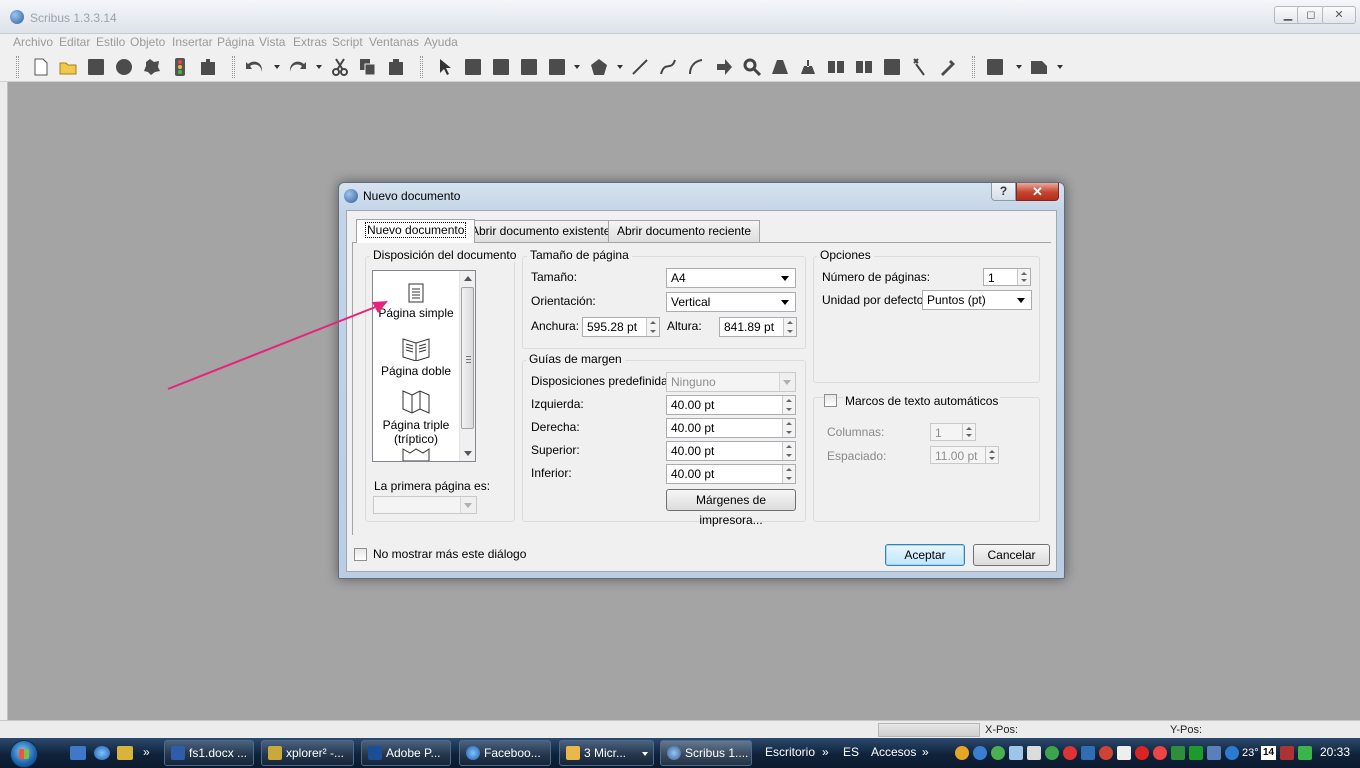 The image size is (1360, 768). I want to click on cpu-meter-icon, so click(1305, 753).